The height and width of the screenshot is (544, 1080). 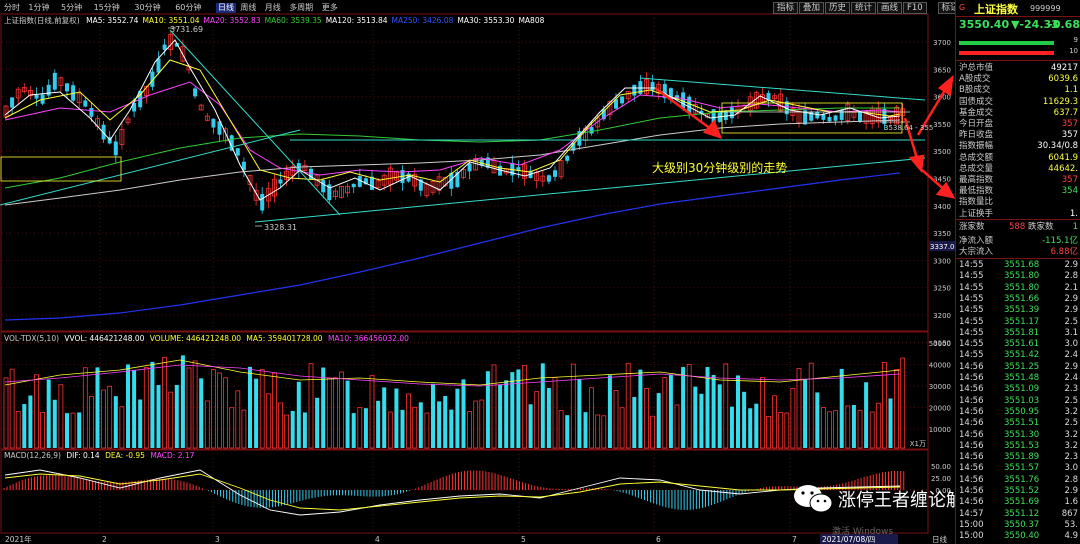 I want to click on stat-label: 指数量比, so click(x=976, y=202).